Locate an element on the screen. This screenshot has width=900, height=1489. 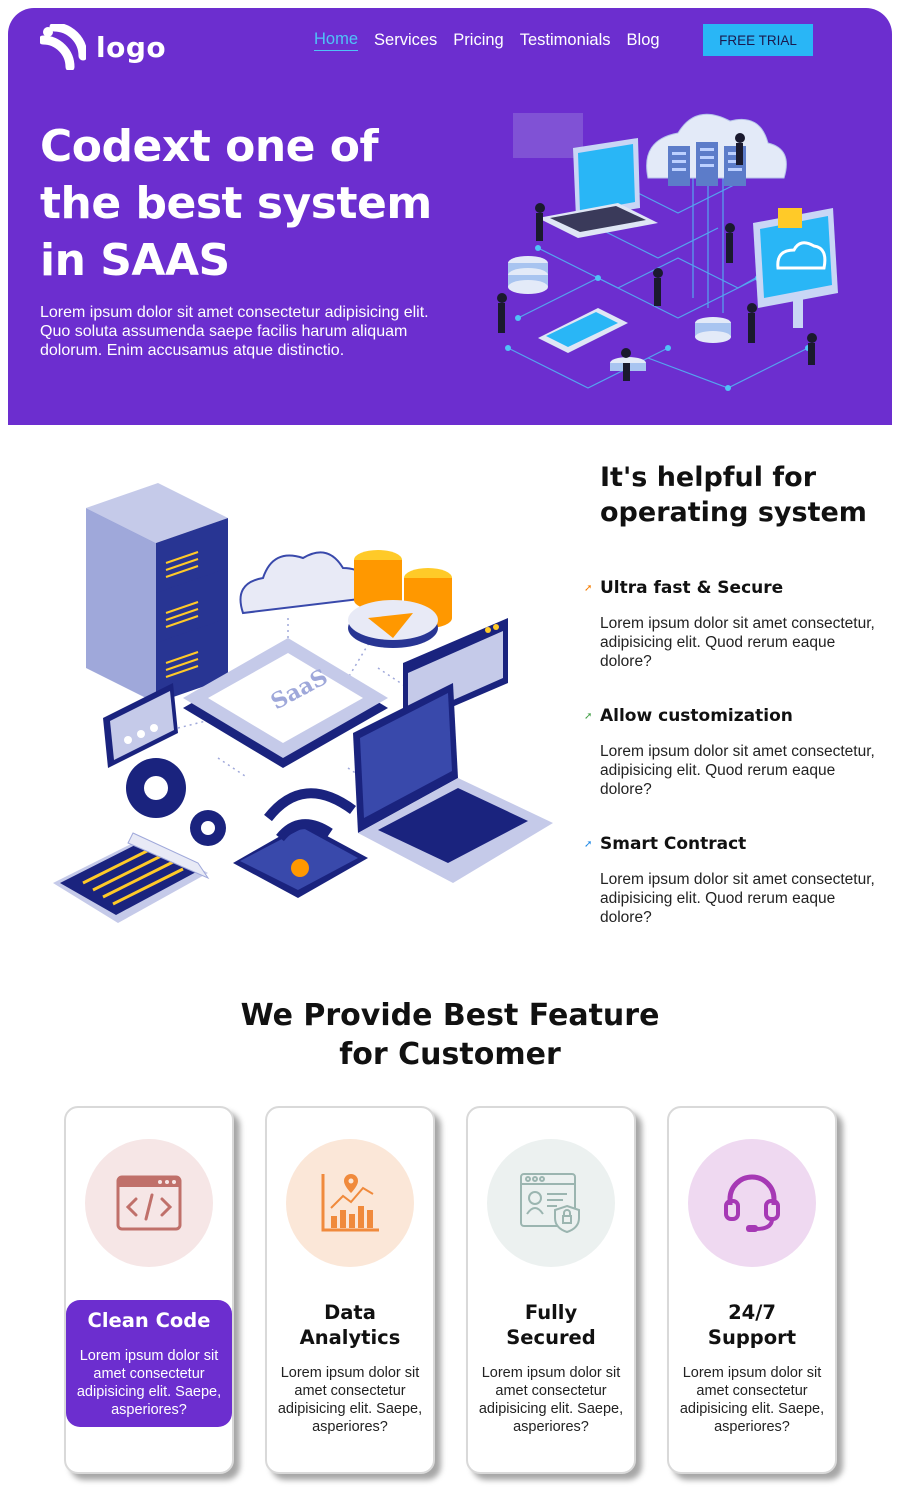
logo: logo is located at coordinates (103, 47).